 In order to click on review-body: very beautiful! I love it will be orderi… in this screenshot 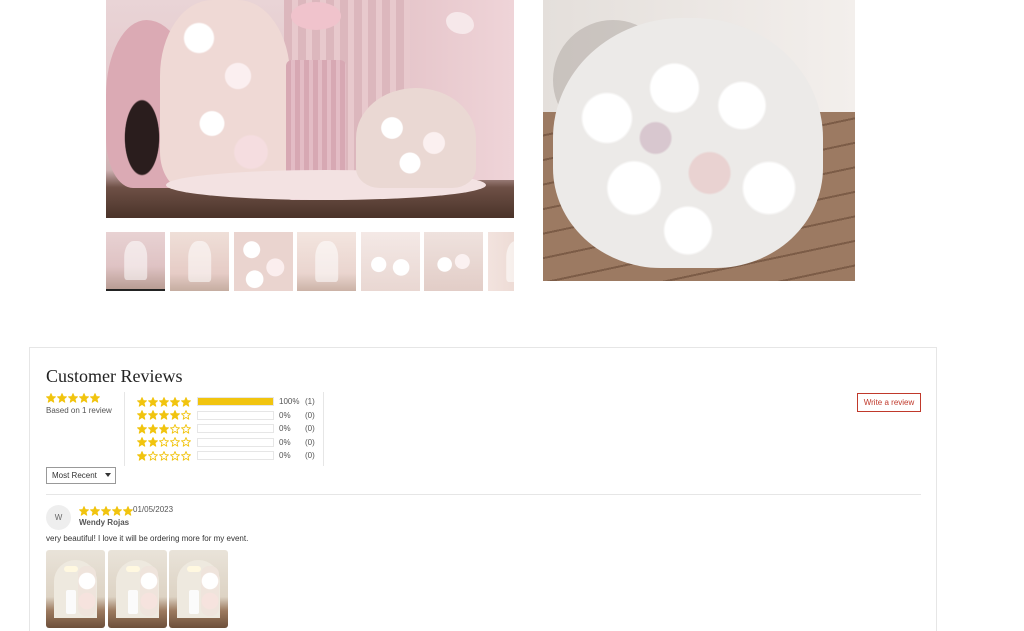, I will do `click(147, 538)`.